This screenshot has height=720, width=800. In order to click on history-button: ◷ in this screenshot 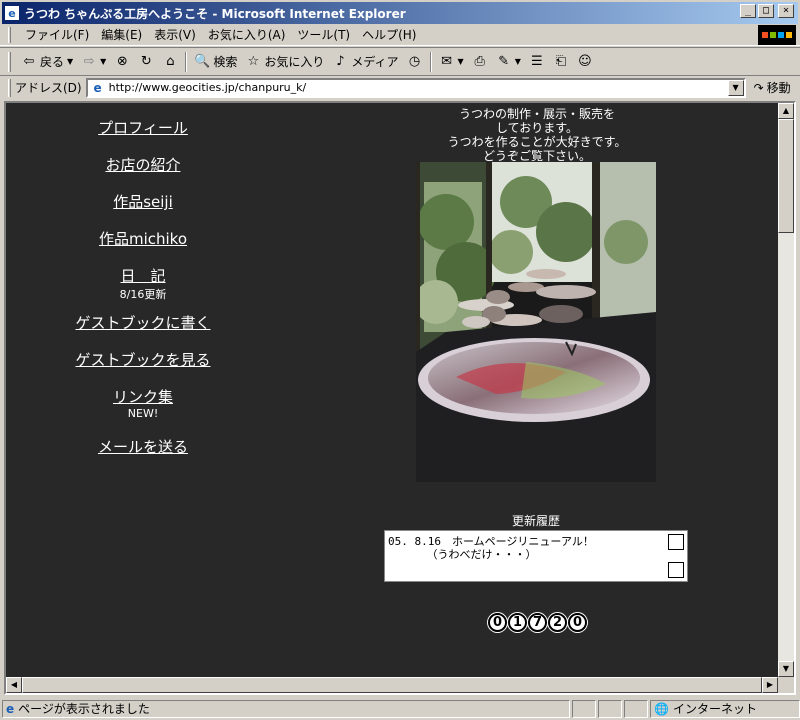, I will do `click(415, 62)`.